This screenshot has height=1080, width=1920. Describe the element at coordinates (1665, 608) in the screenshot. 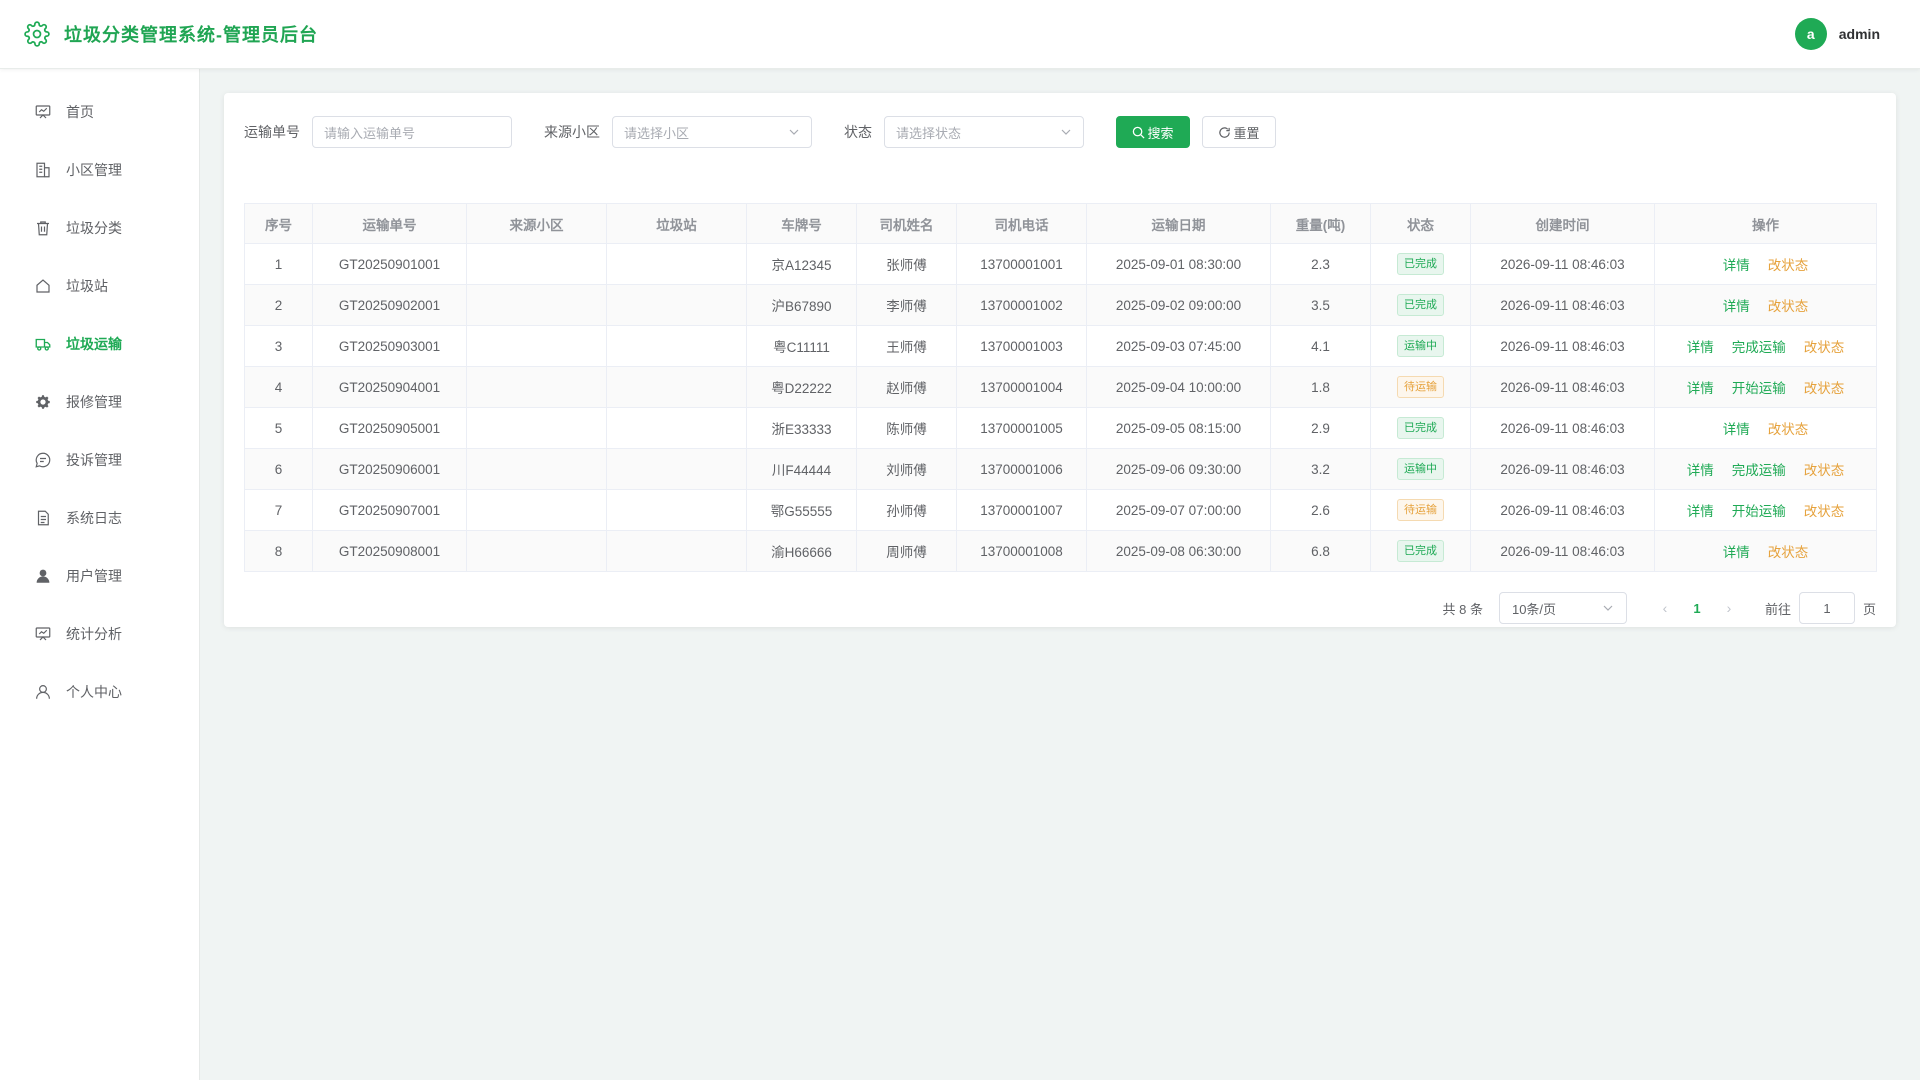

I see `prev-page-button: ‹` at that location.